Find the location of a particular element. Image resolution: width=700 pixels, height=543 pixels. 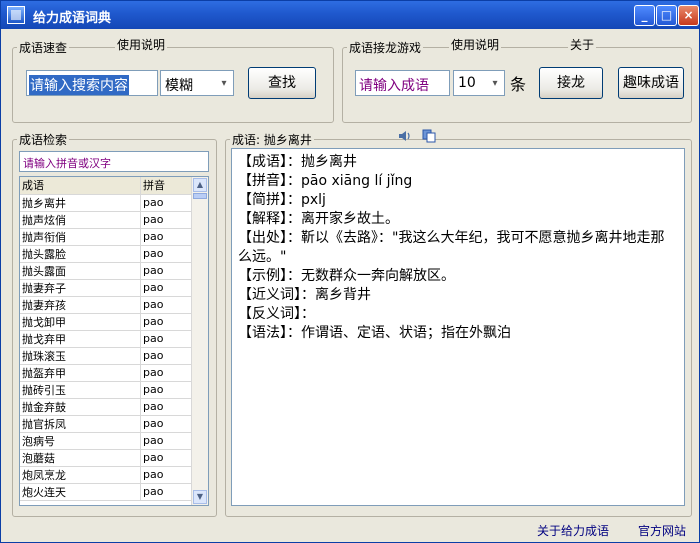

game-count-select: 10 ▾ is located at coordinates (479, 83).